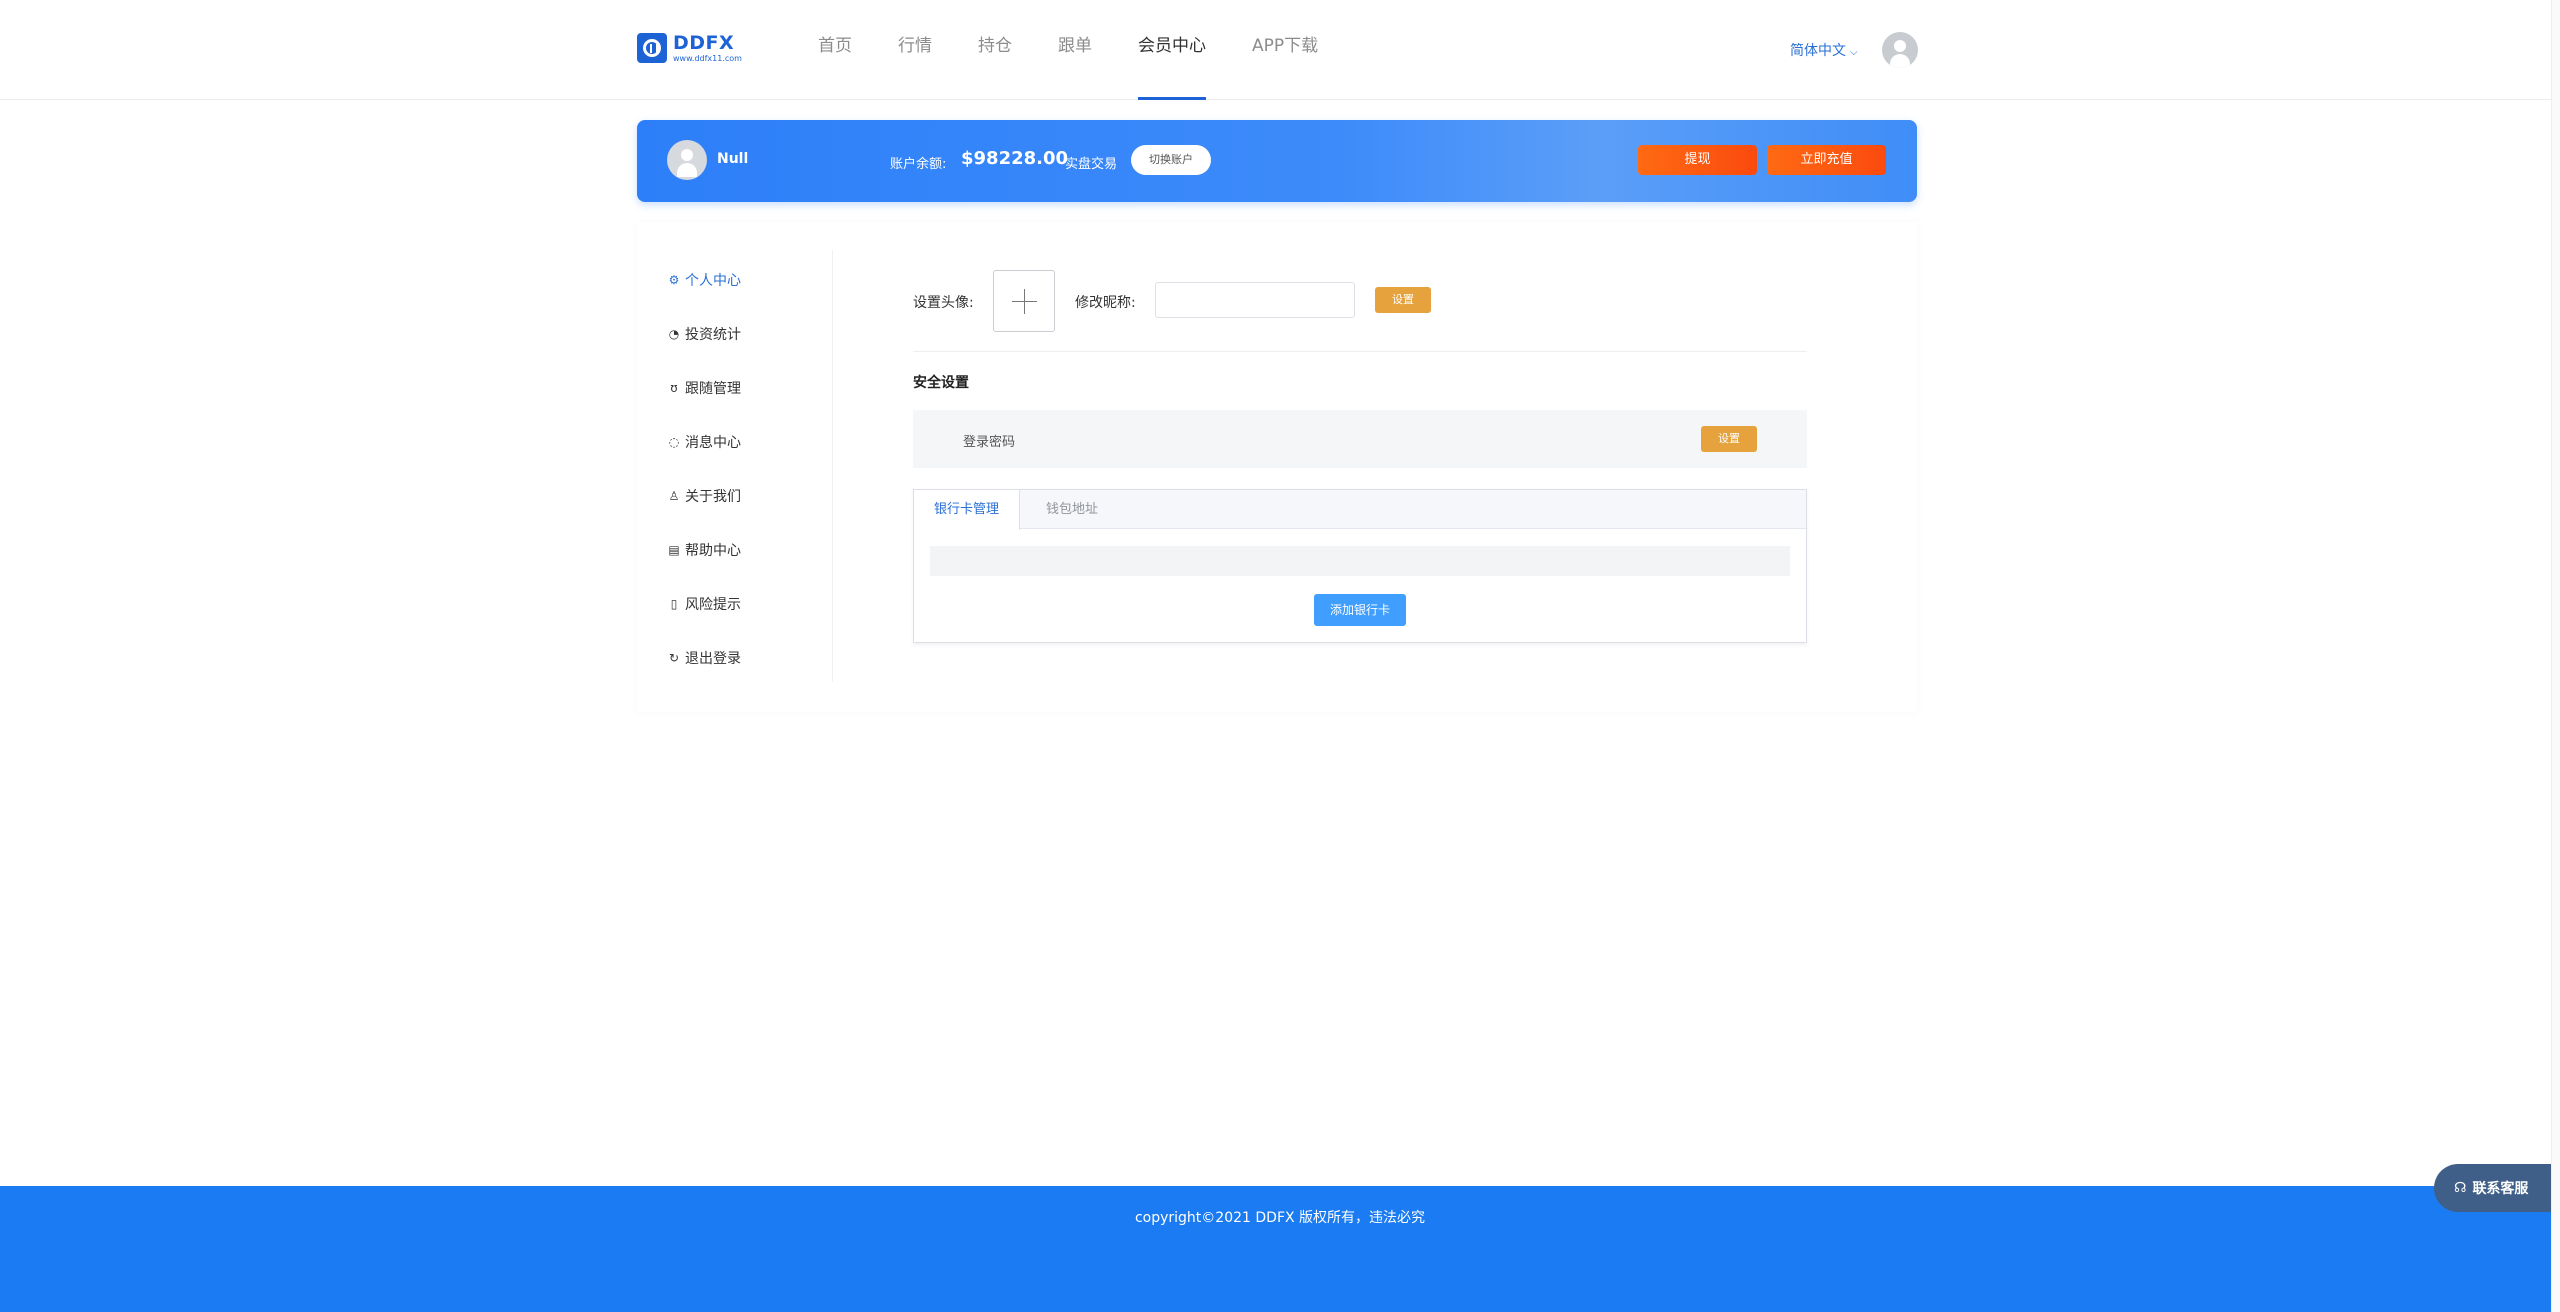 The height and width of the screenshot is (1312, 2560). I want to click on sidebar-item-label: 跟随管理, so click(713, 389).